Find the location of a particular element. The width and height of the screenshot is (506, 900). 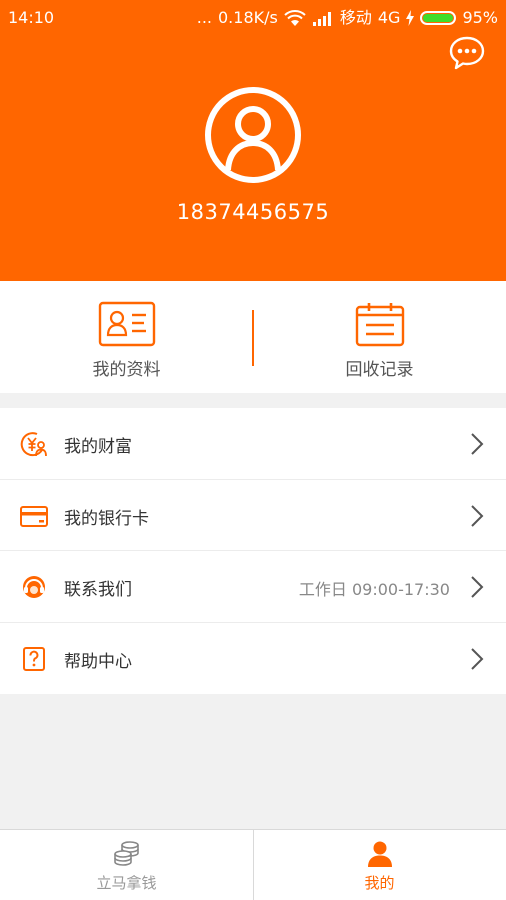

menu-item-label: 我的银行卡 is located at coordinates (106, 518).